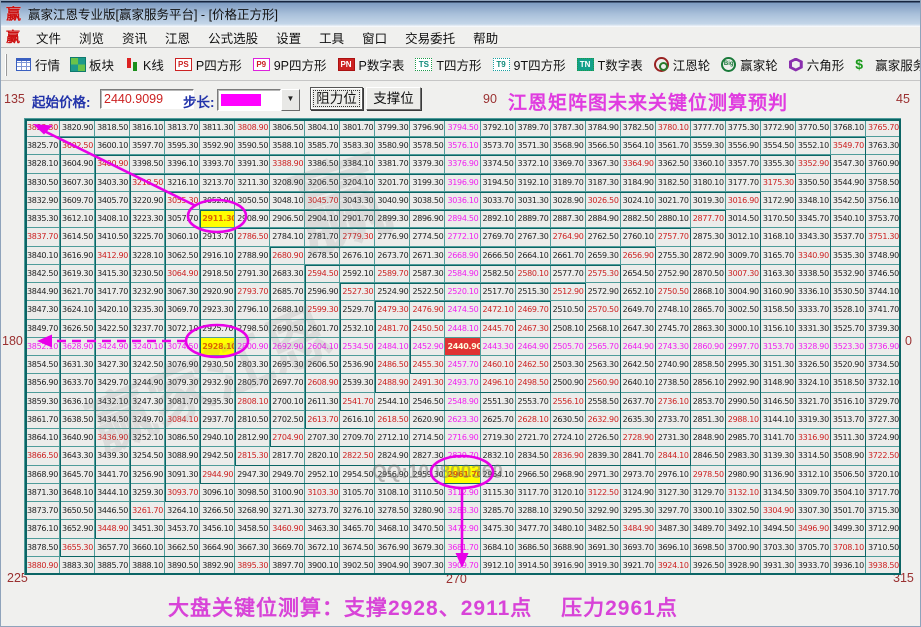 This screenshot has height=627, width=921. I want to click on grid-cell: 3187.30, so click(603, 182).